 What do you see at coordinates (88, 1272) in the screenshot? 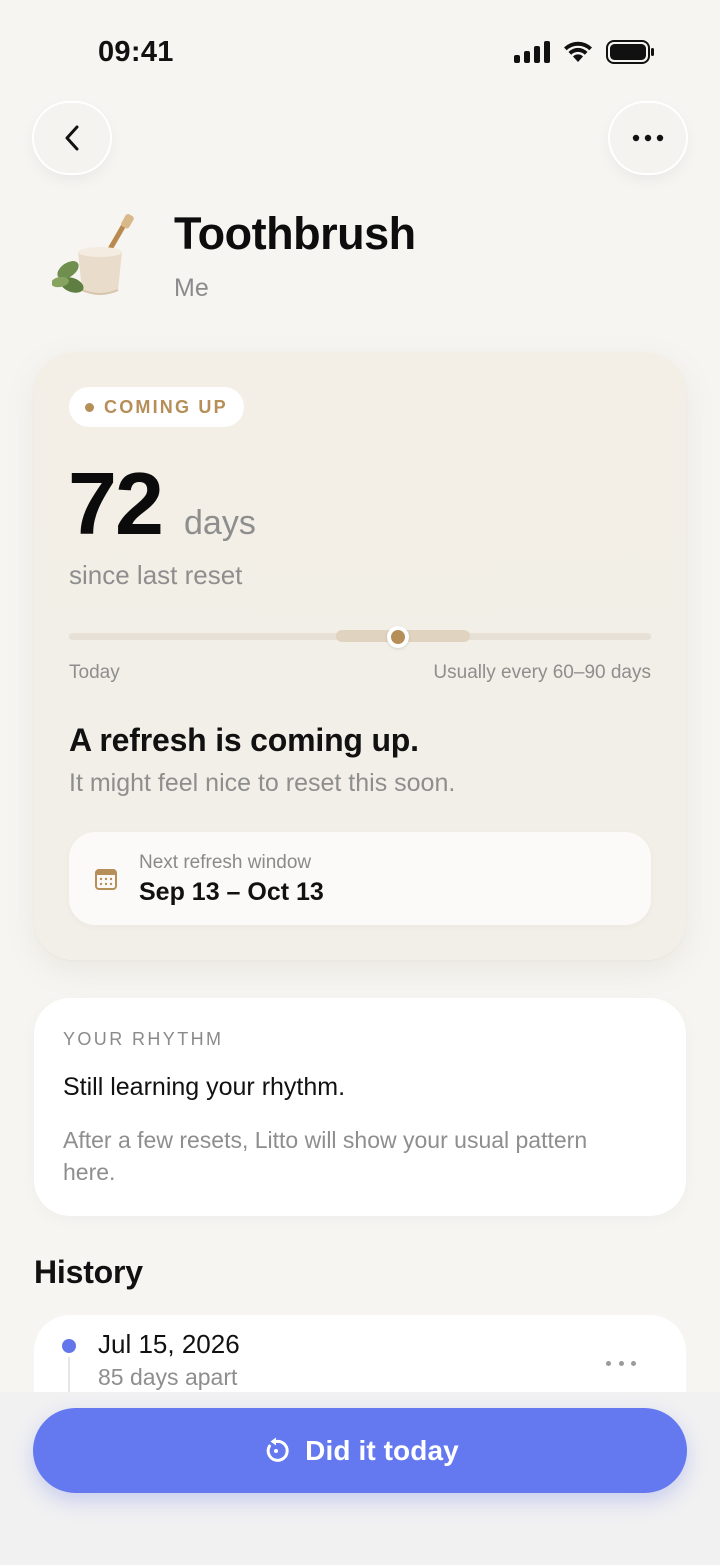
I see `history-title: History` at bounding box center [88, 1272].